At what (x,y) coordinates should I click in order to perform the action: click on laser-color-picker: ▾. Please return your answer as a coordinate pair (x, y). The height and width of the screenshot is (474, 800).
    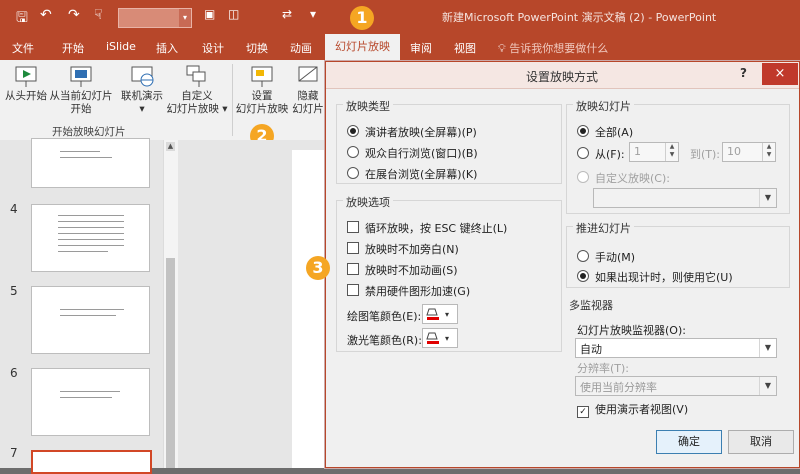
    Looking at the image, I should click on (440, 338).